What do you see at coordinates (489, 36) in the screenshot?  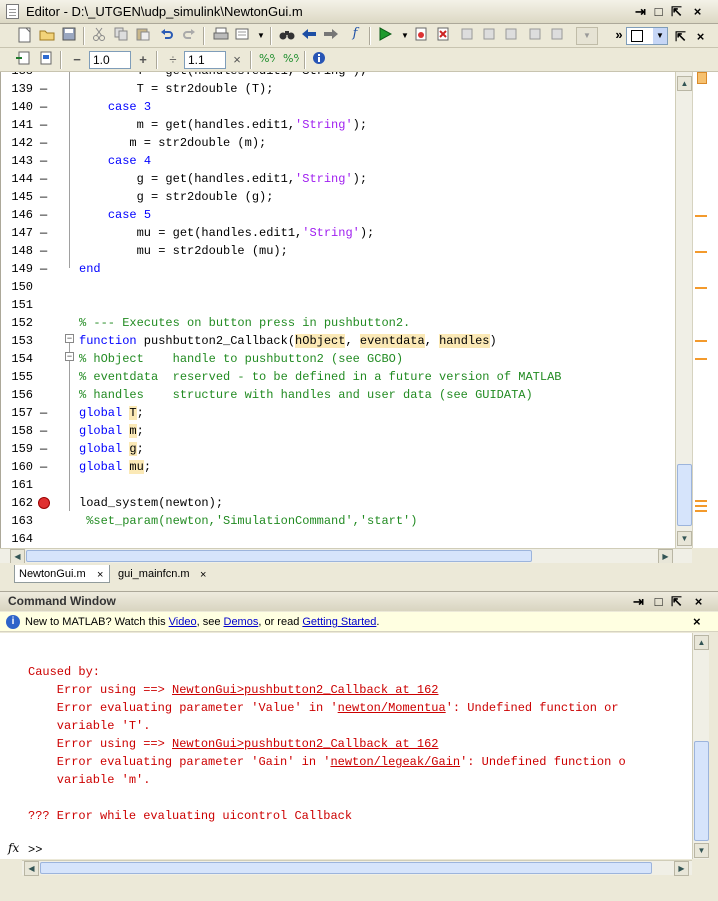 I see `step-in-icon` at bounding box center [489, 36].